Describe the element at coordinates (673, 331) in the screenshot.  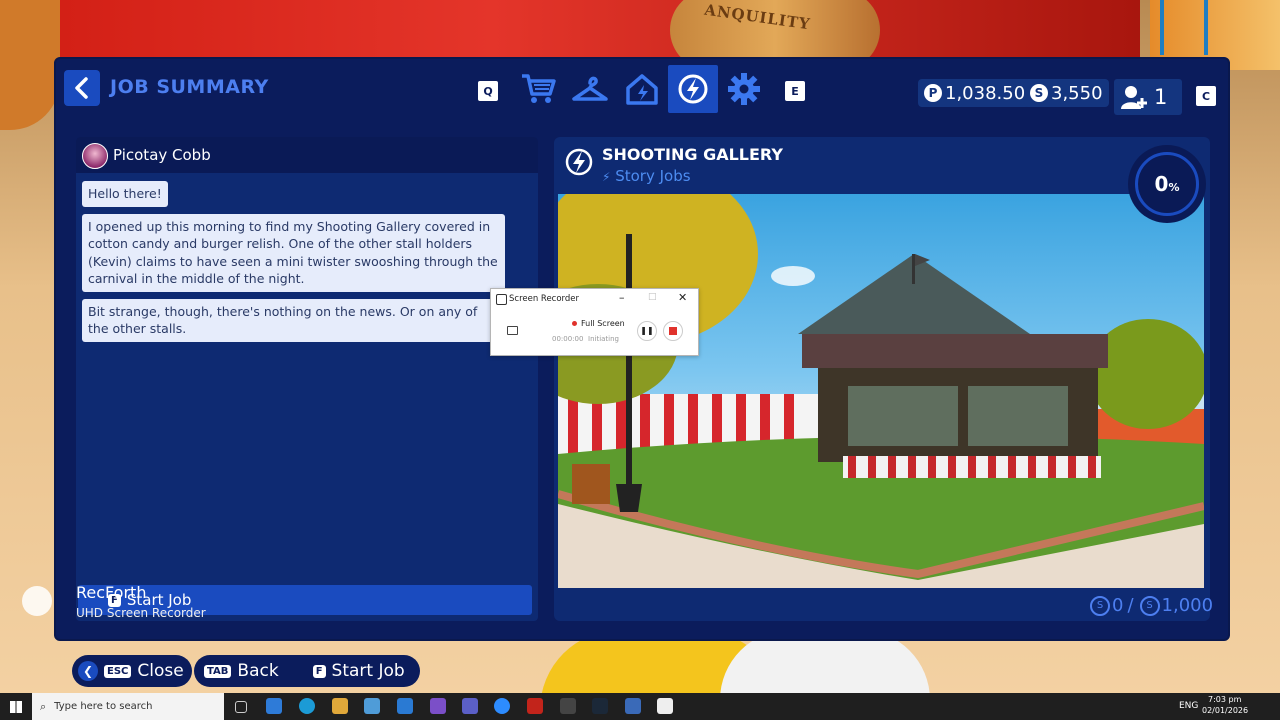
I see `stop-button` at that location.